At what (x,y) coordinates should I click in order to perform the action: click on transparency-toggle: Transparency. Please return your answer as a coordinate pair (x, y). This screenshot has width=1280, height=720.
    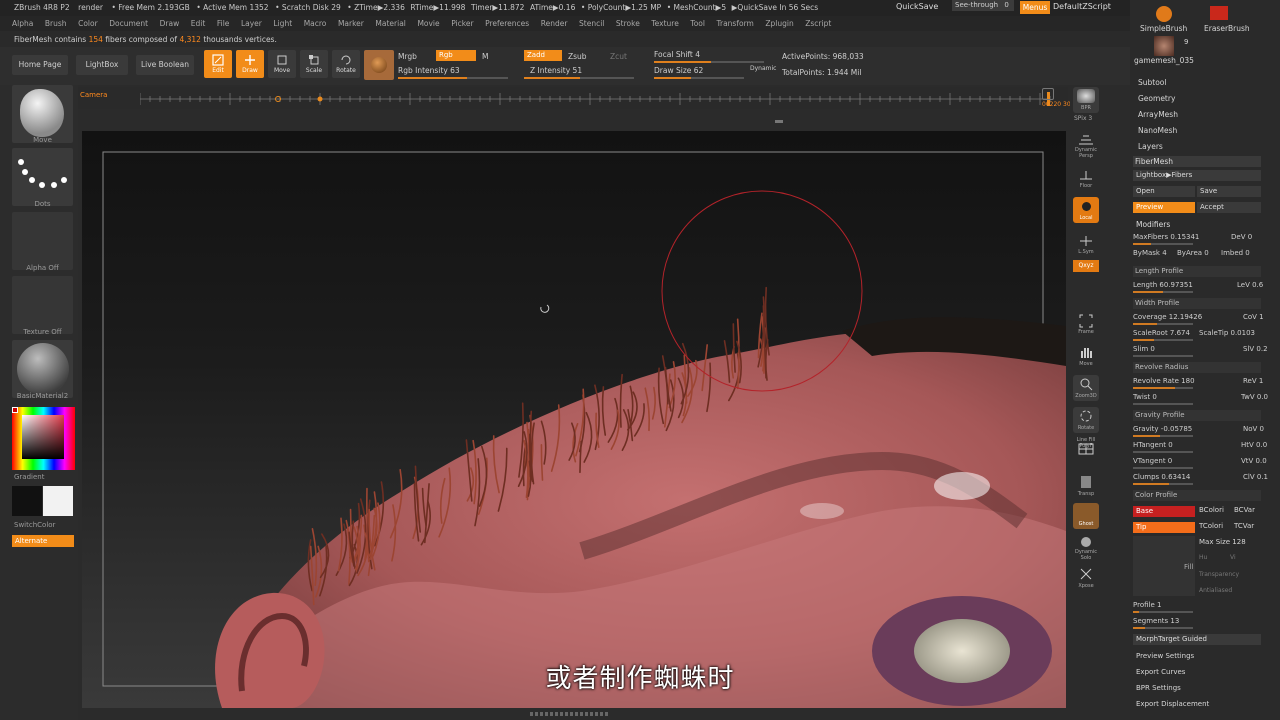
    Looking at the image, I should click on (1219, 574).